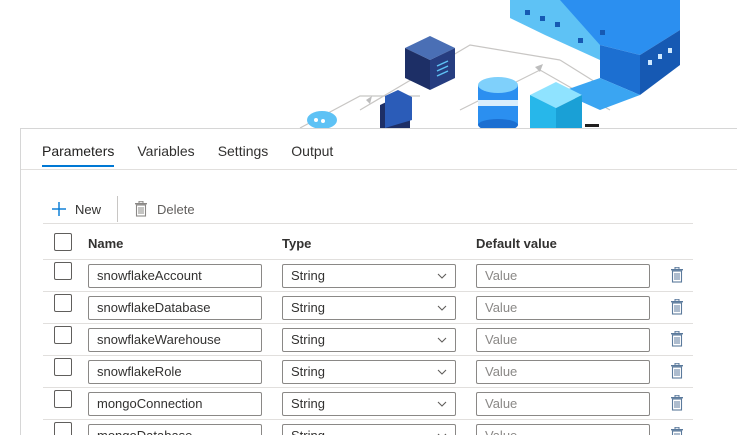 Image resolution: width=737 pixels, height=435 pixels. What do you see at coordinates (297, 243) in the screenshot?
I see `header-type: Type` at bounding box center [297, 243].